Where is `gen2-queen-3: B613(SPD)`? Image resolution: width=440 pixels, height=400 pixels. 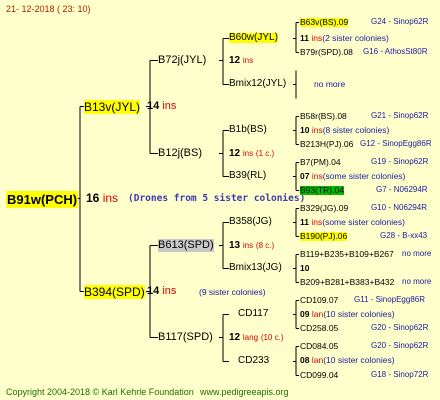
gen2-queen-3: B613(SPD) is located at coordinates (186, 245).